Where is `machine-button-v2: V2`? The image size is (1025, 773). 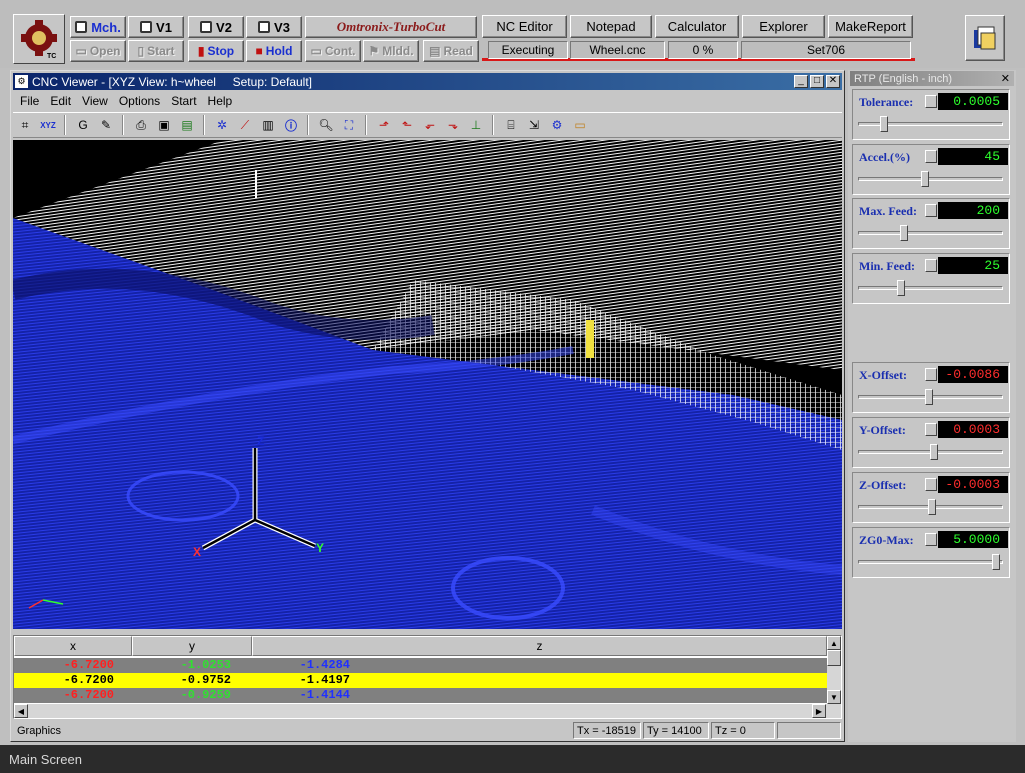
machine-button-v2: V2 is located at coordinates (216, 27).